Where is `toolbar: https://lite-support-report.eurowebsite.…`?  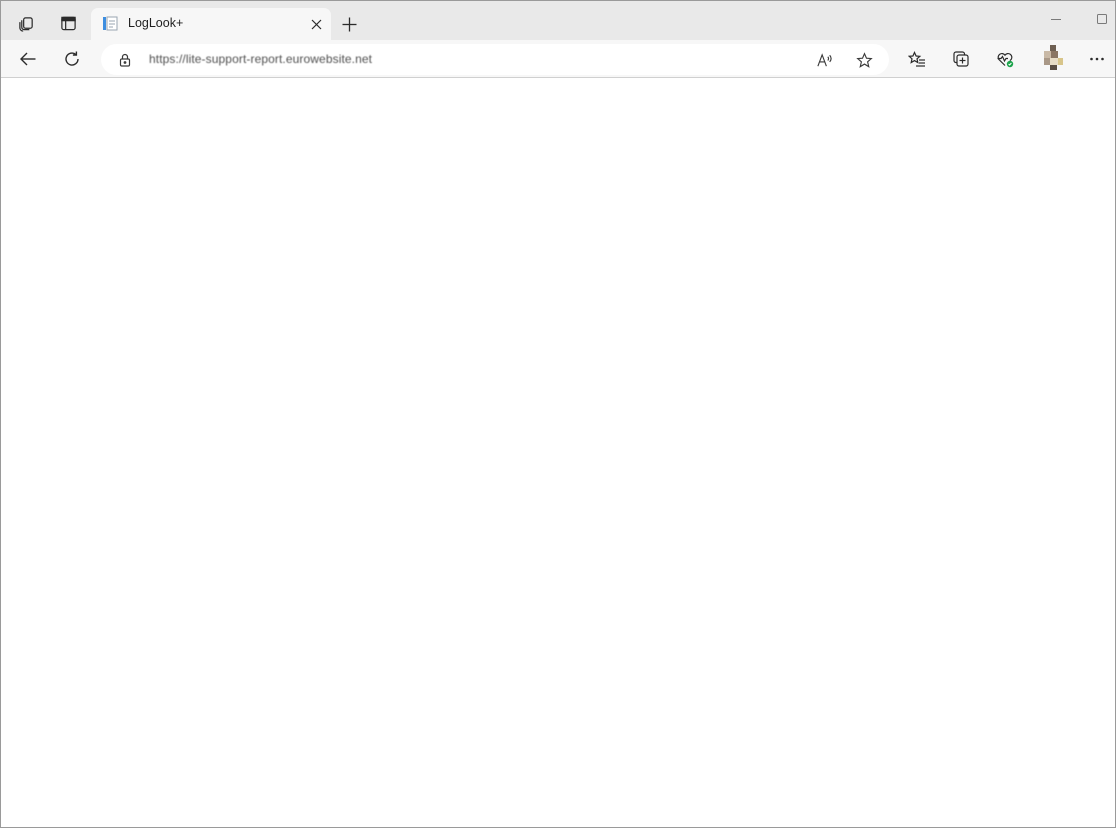 toolbar: https://lite-support-report.eurowebsite.… is located at coordinates (558, 59).